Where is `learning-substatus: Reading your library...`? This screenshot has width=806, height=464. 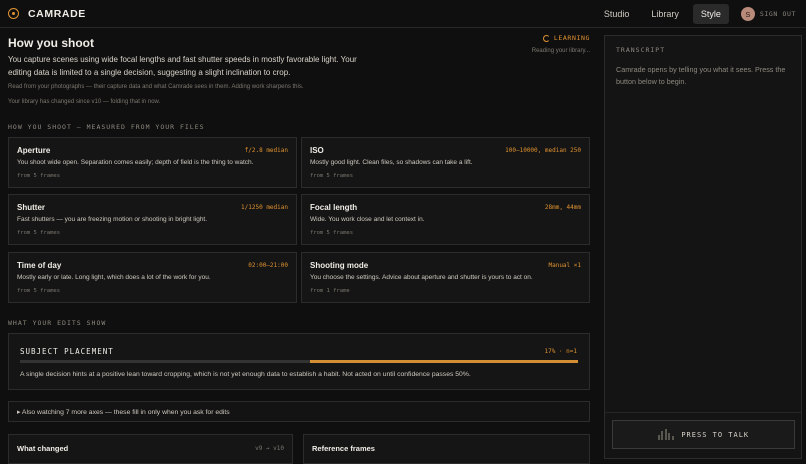
learning-substatus: Reading your library... is located at coordinates (560, 51).